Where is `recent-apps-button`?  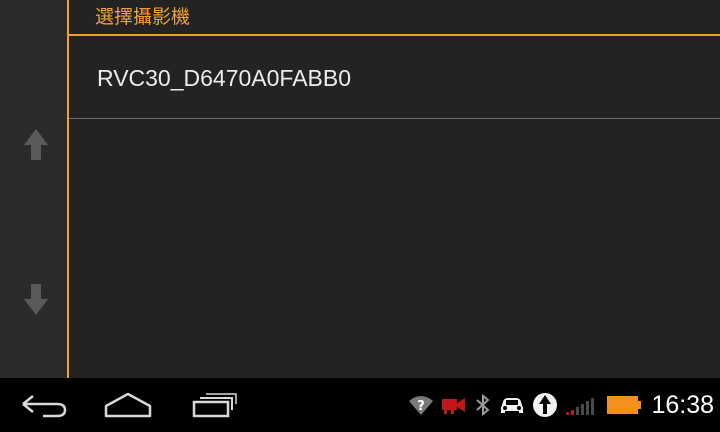 recent-apps-button is located at coordinates (214, 405).